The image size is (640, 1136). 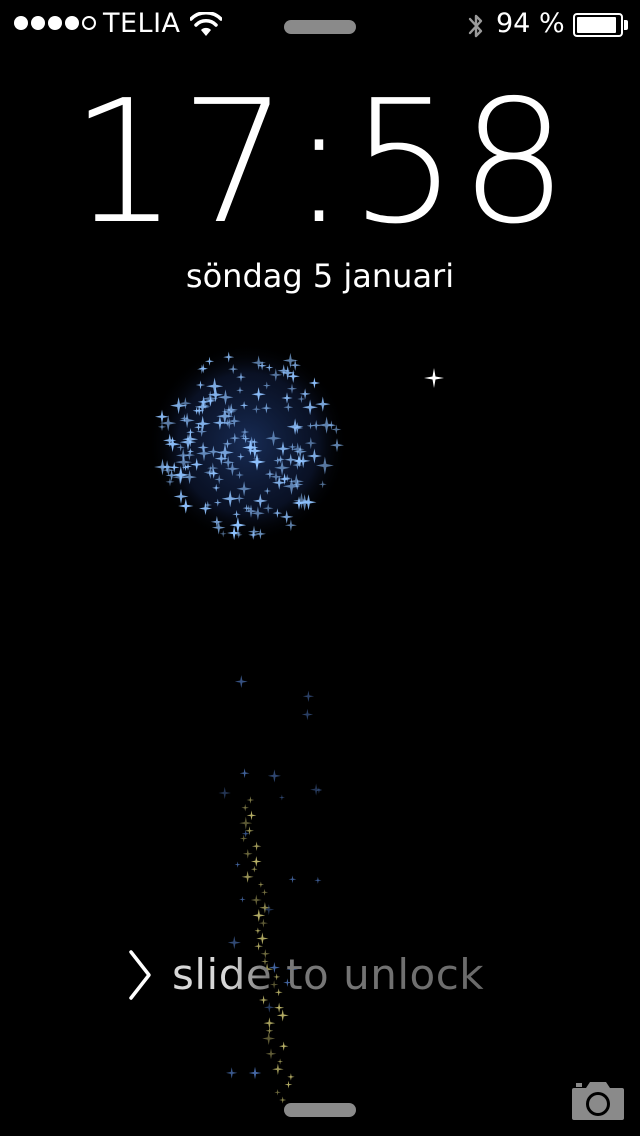 I want to click on lock-time: 17:58, so click(x=320, y=163).